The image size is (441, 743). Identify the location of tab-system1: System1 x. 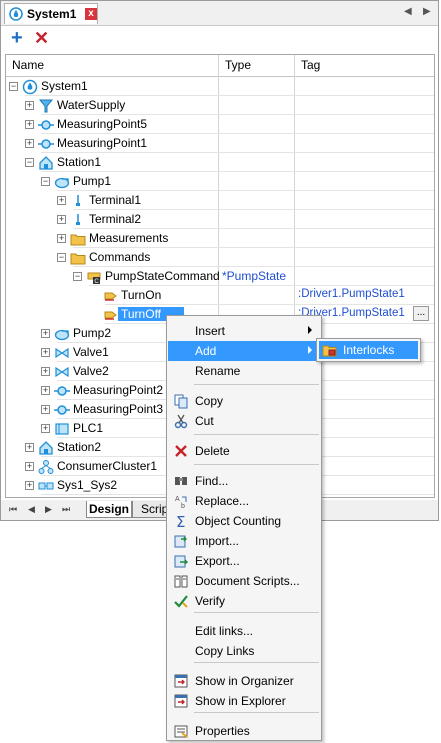
(51, 13).